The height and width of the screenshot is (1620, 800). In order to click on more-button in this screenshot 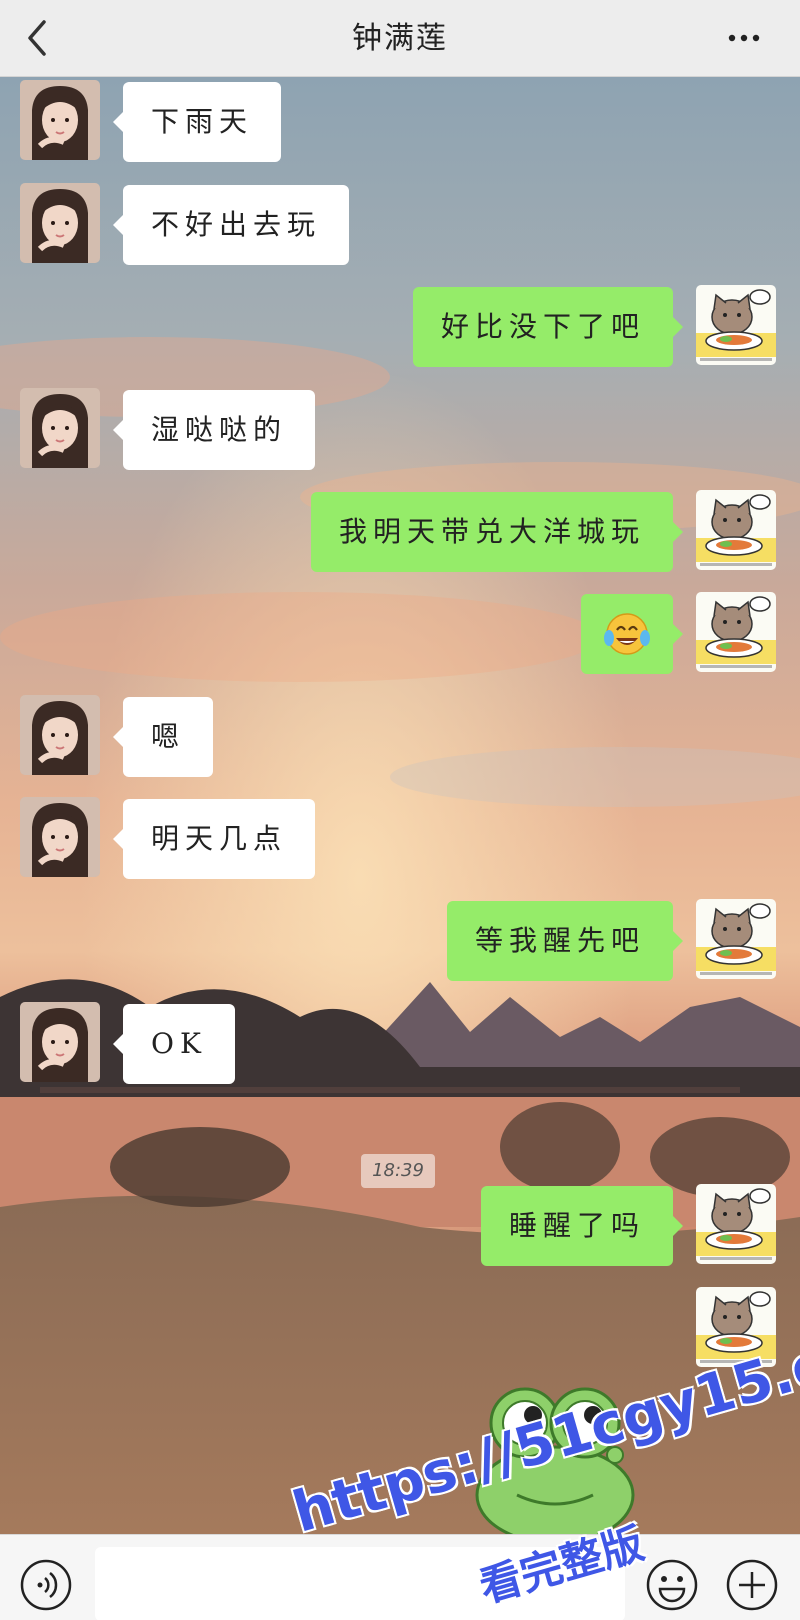, I will do `click(748, 38)`.